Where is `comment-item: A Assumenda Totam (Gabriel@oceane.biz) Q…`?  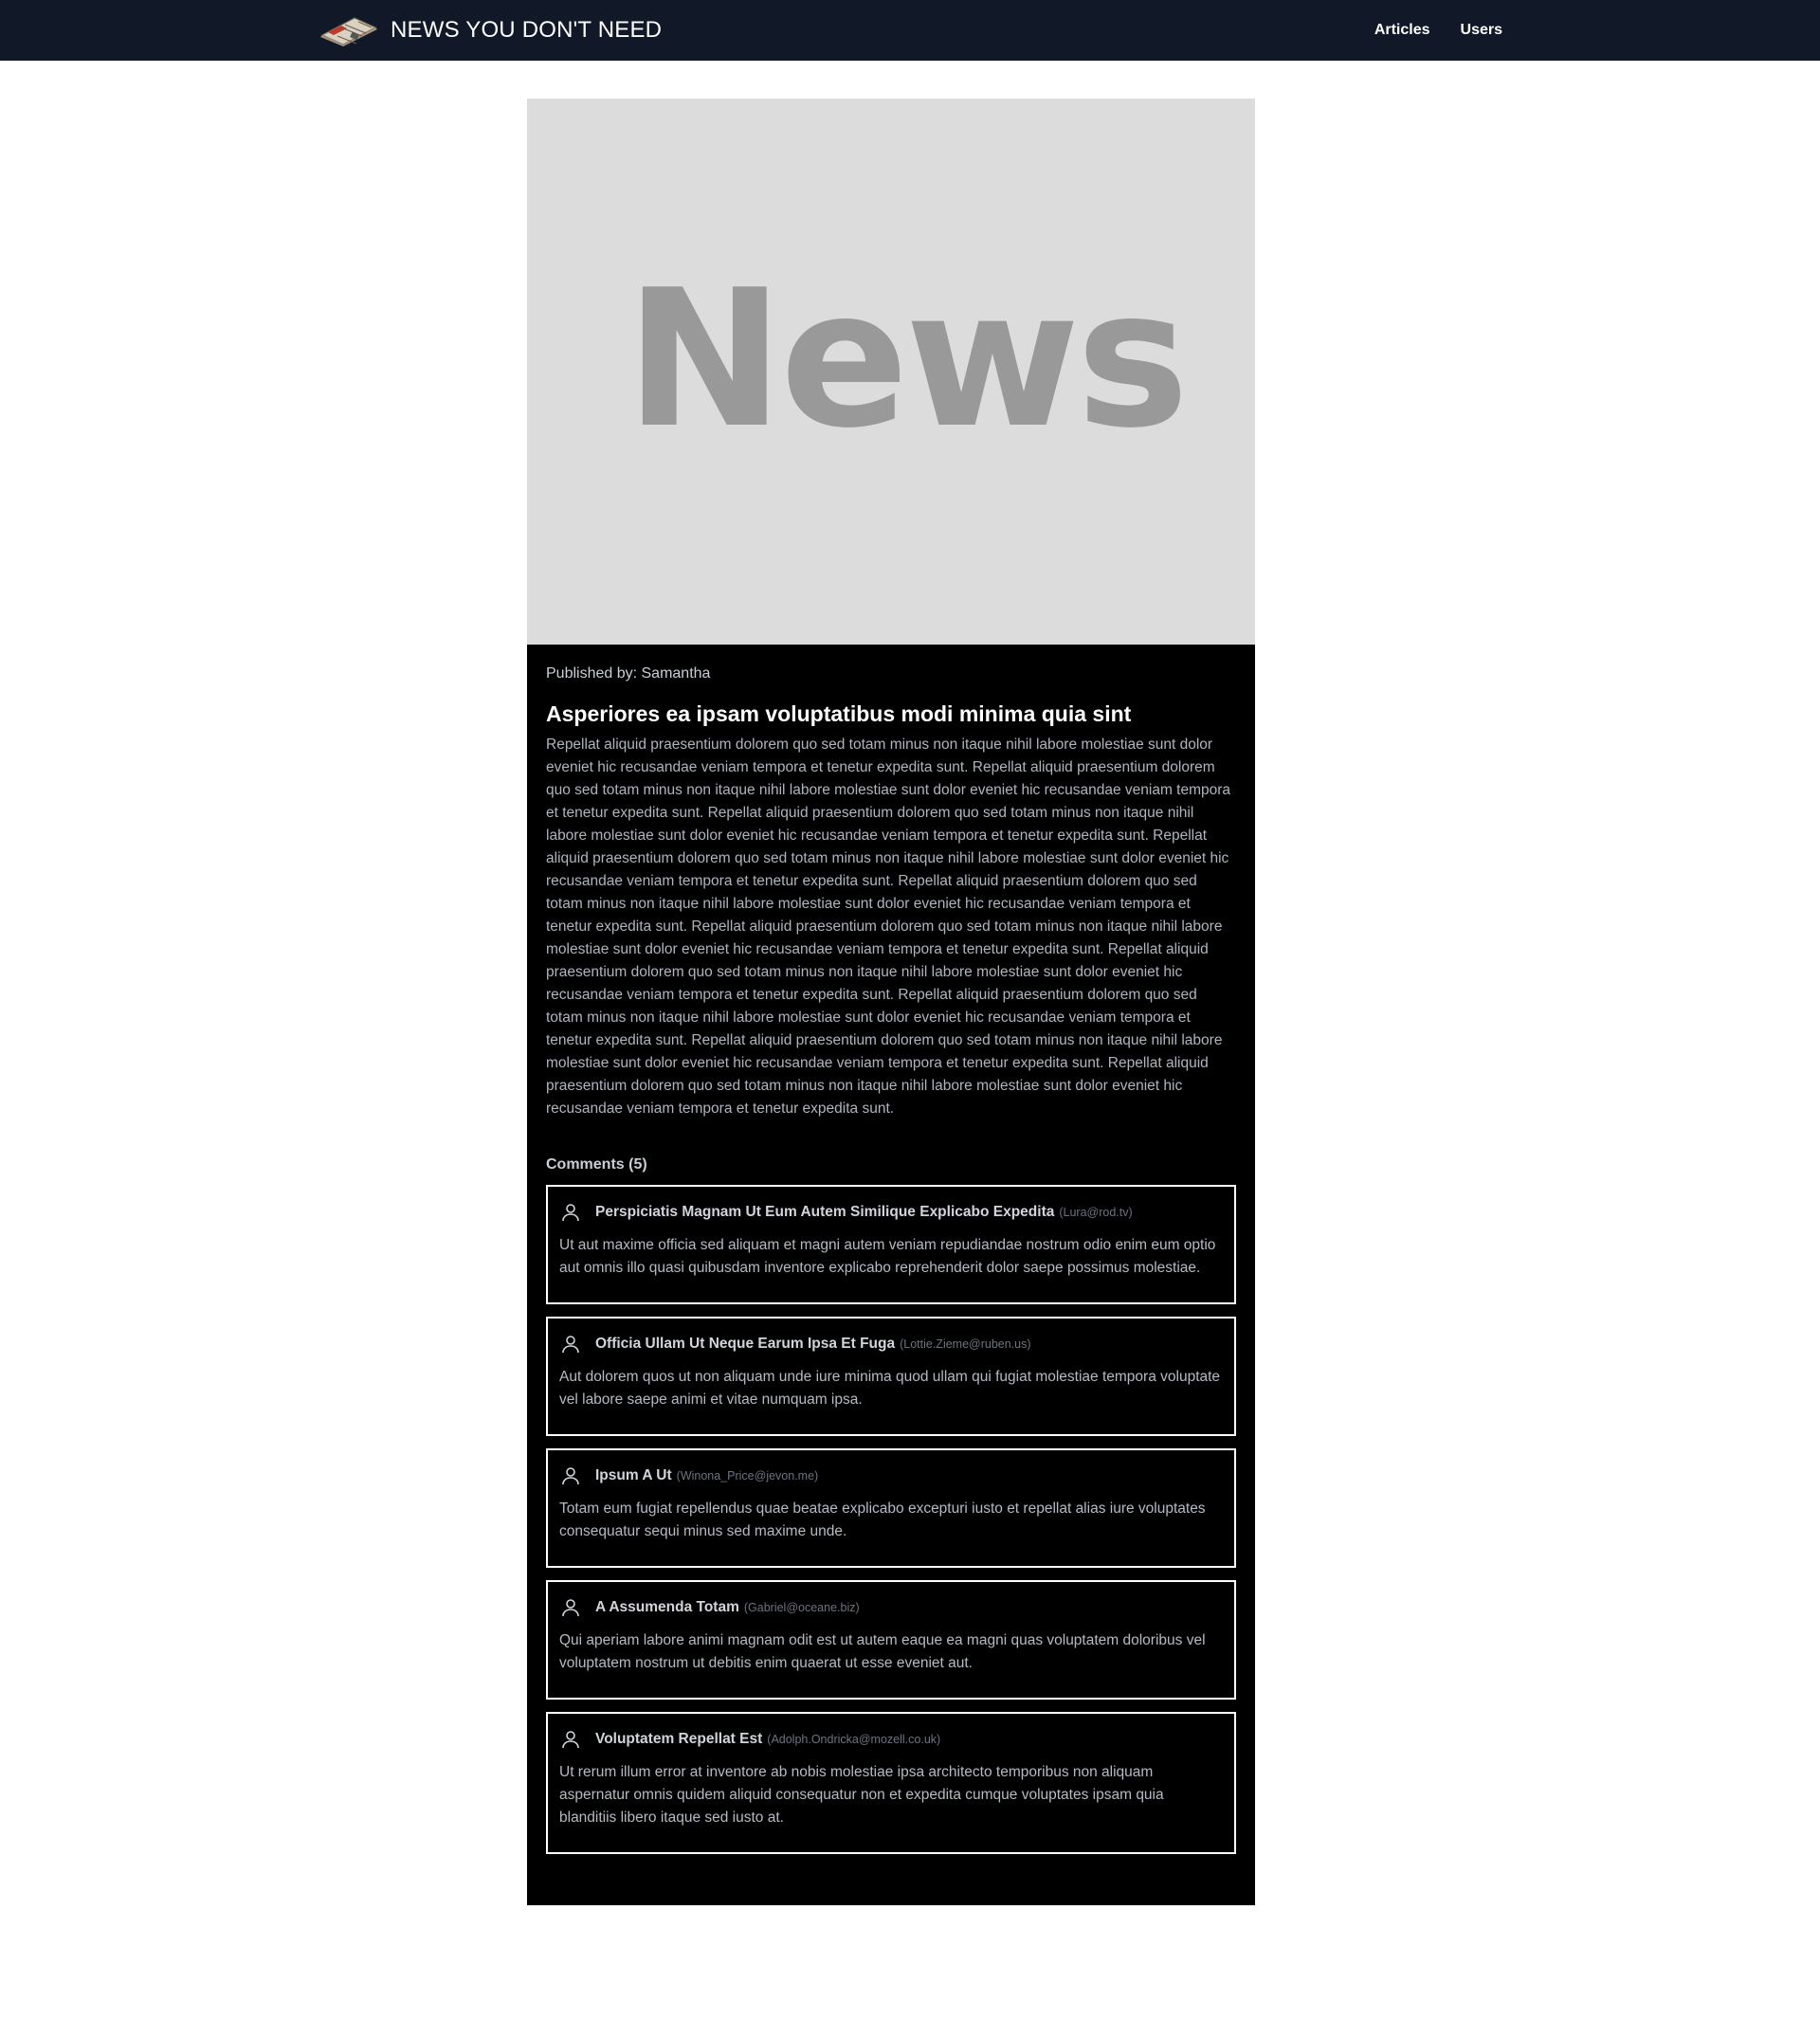 comment-item: A Assumenda Totam (Gabriel@oceane.biz) Q… is located at coordinates (891, 1640).